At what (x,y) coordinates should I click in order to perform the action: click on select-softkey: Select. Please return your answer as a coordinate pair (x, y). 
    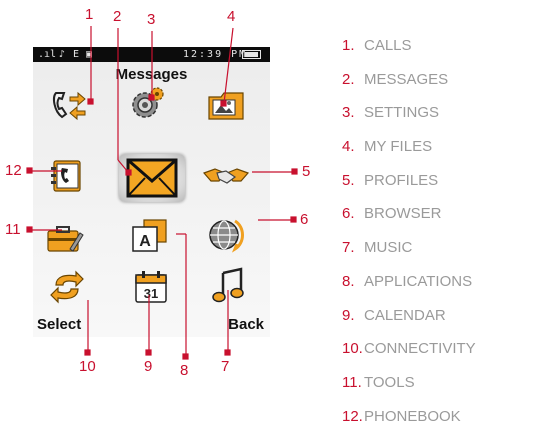
    Looking at the image, I should click on (59, 324).